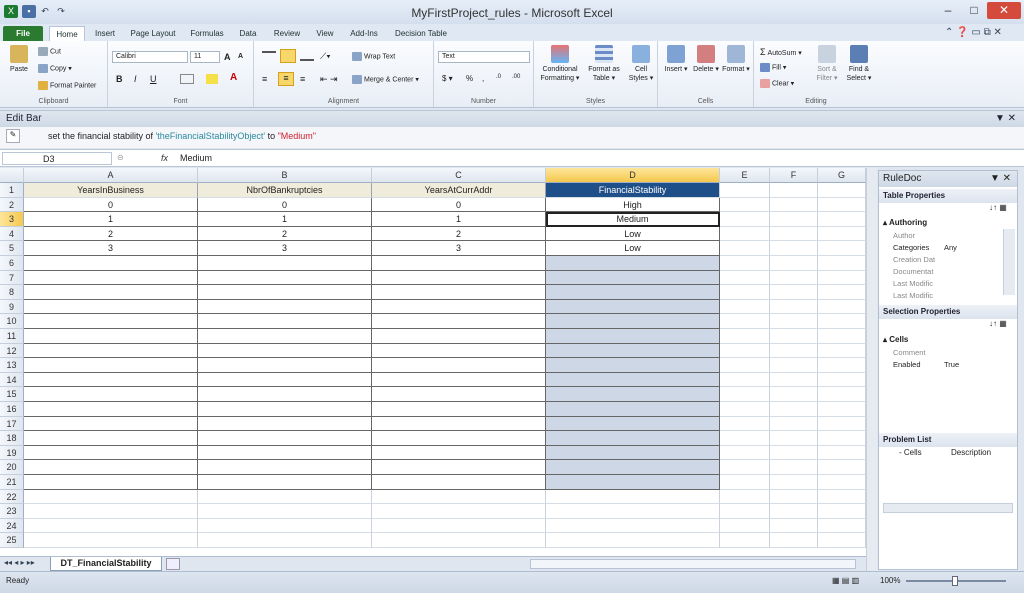 The width and height of the screenshot is (1024, 593). What do you see at coordinates (12, 292) in the screenshot?
I see `row-header: 8` at bounding box center [12, 292].